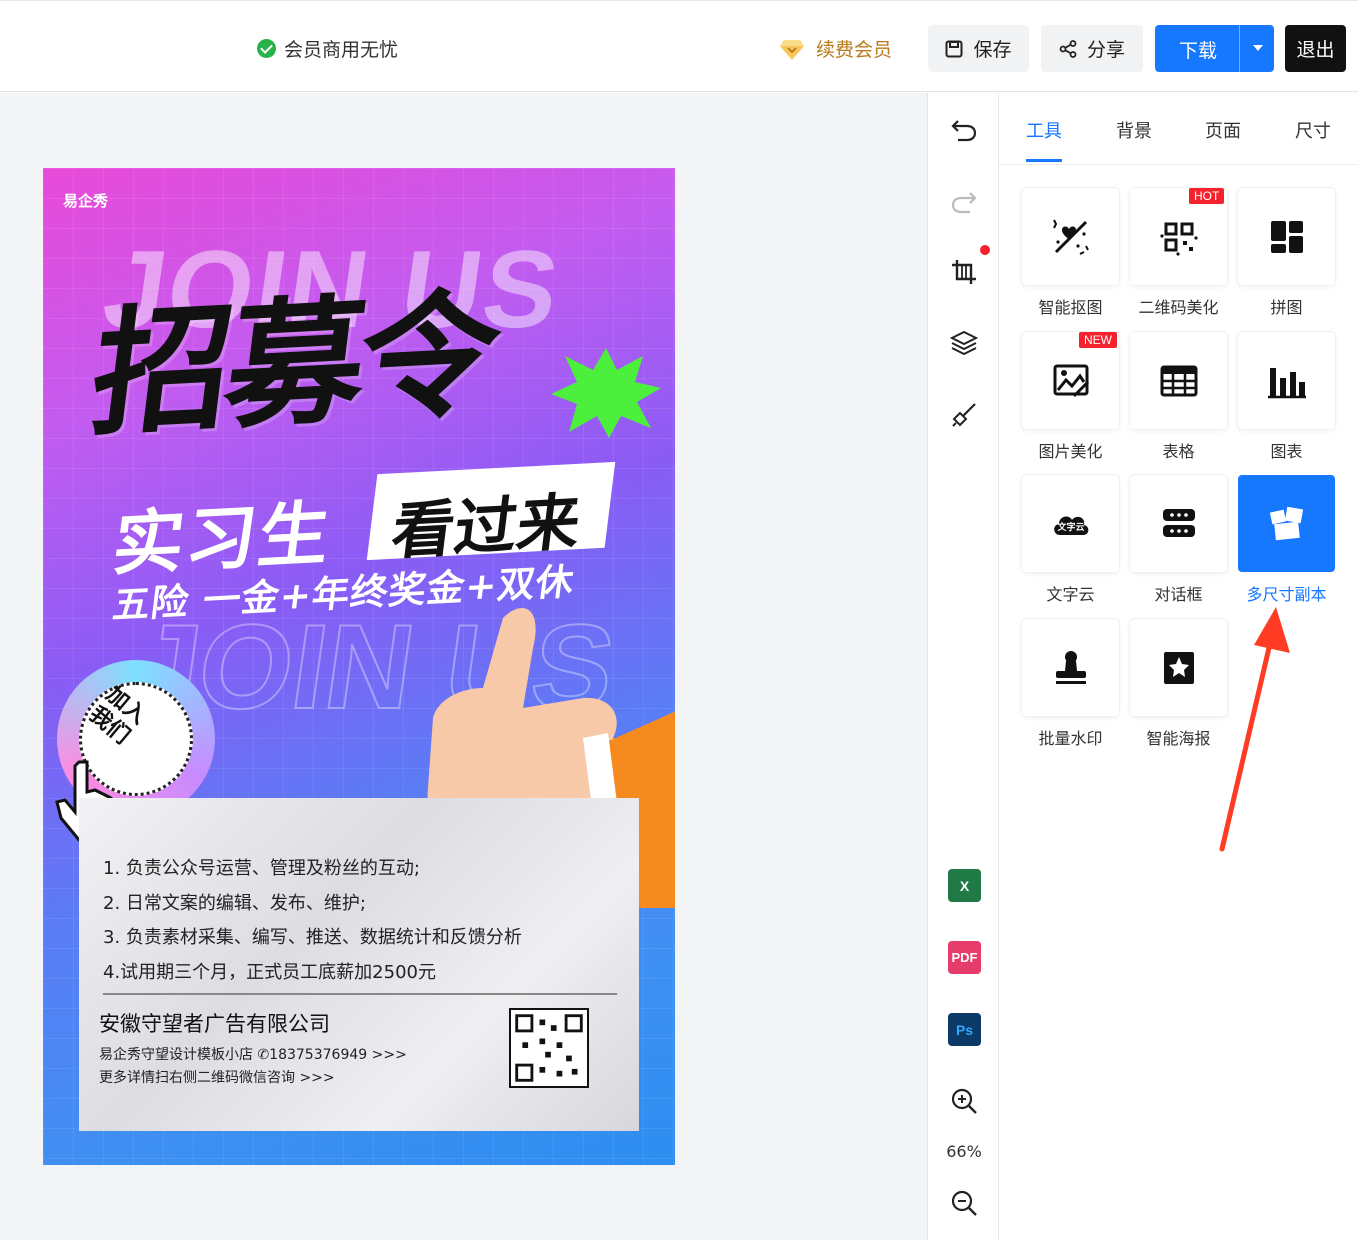  Describe the element at coordinates (1223, 130) in the screenshot. I see `tab-pages: 页面` at that location.